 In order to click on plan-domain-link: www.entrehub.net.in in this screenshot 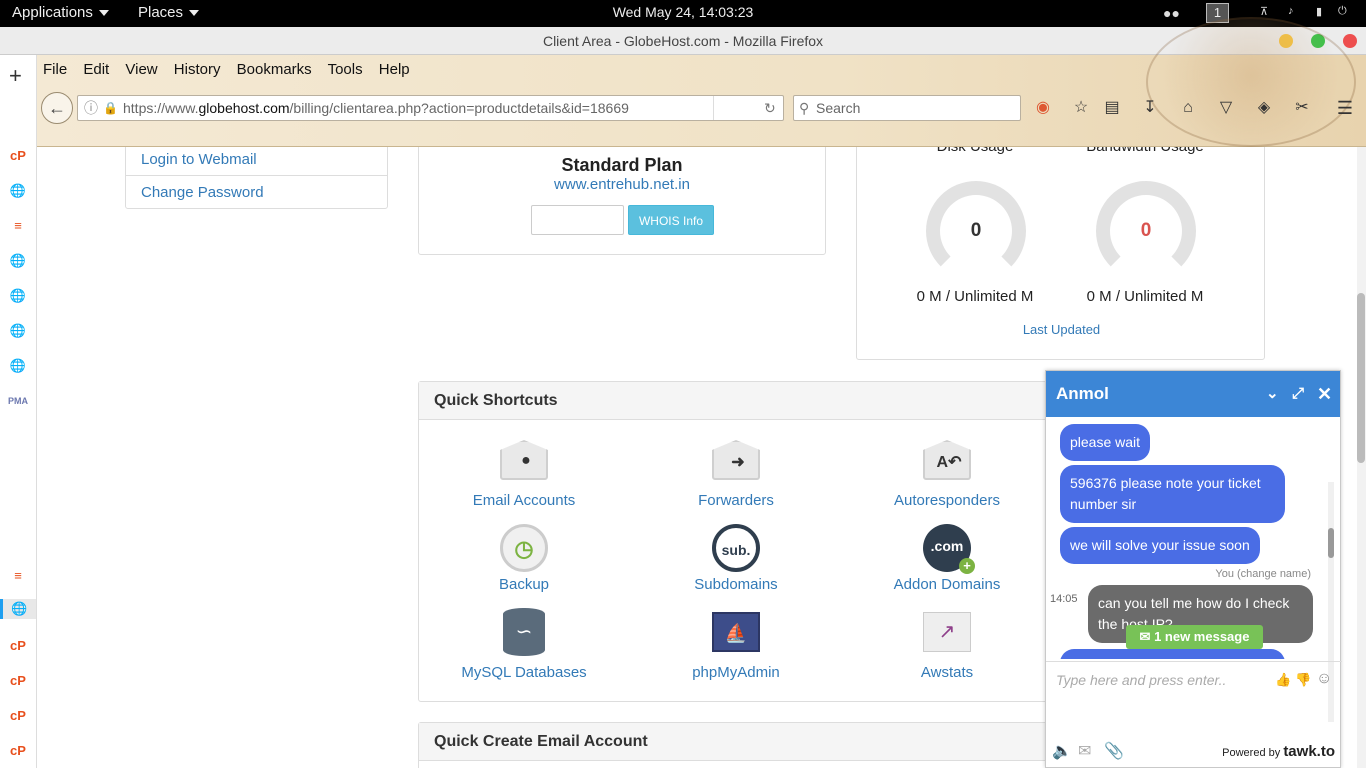, I will do `click(622, 184)`.